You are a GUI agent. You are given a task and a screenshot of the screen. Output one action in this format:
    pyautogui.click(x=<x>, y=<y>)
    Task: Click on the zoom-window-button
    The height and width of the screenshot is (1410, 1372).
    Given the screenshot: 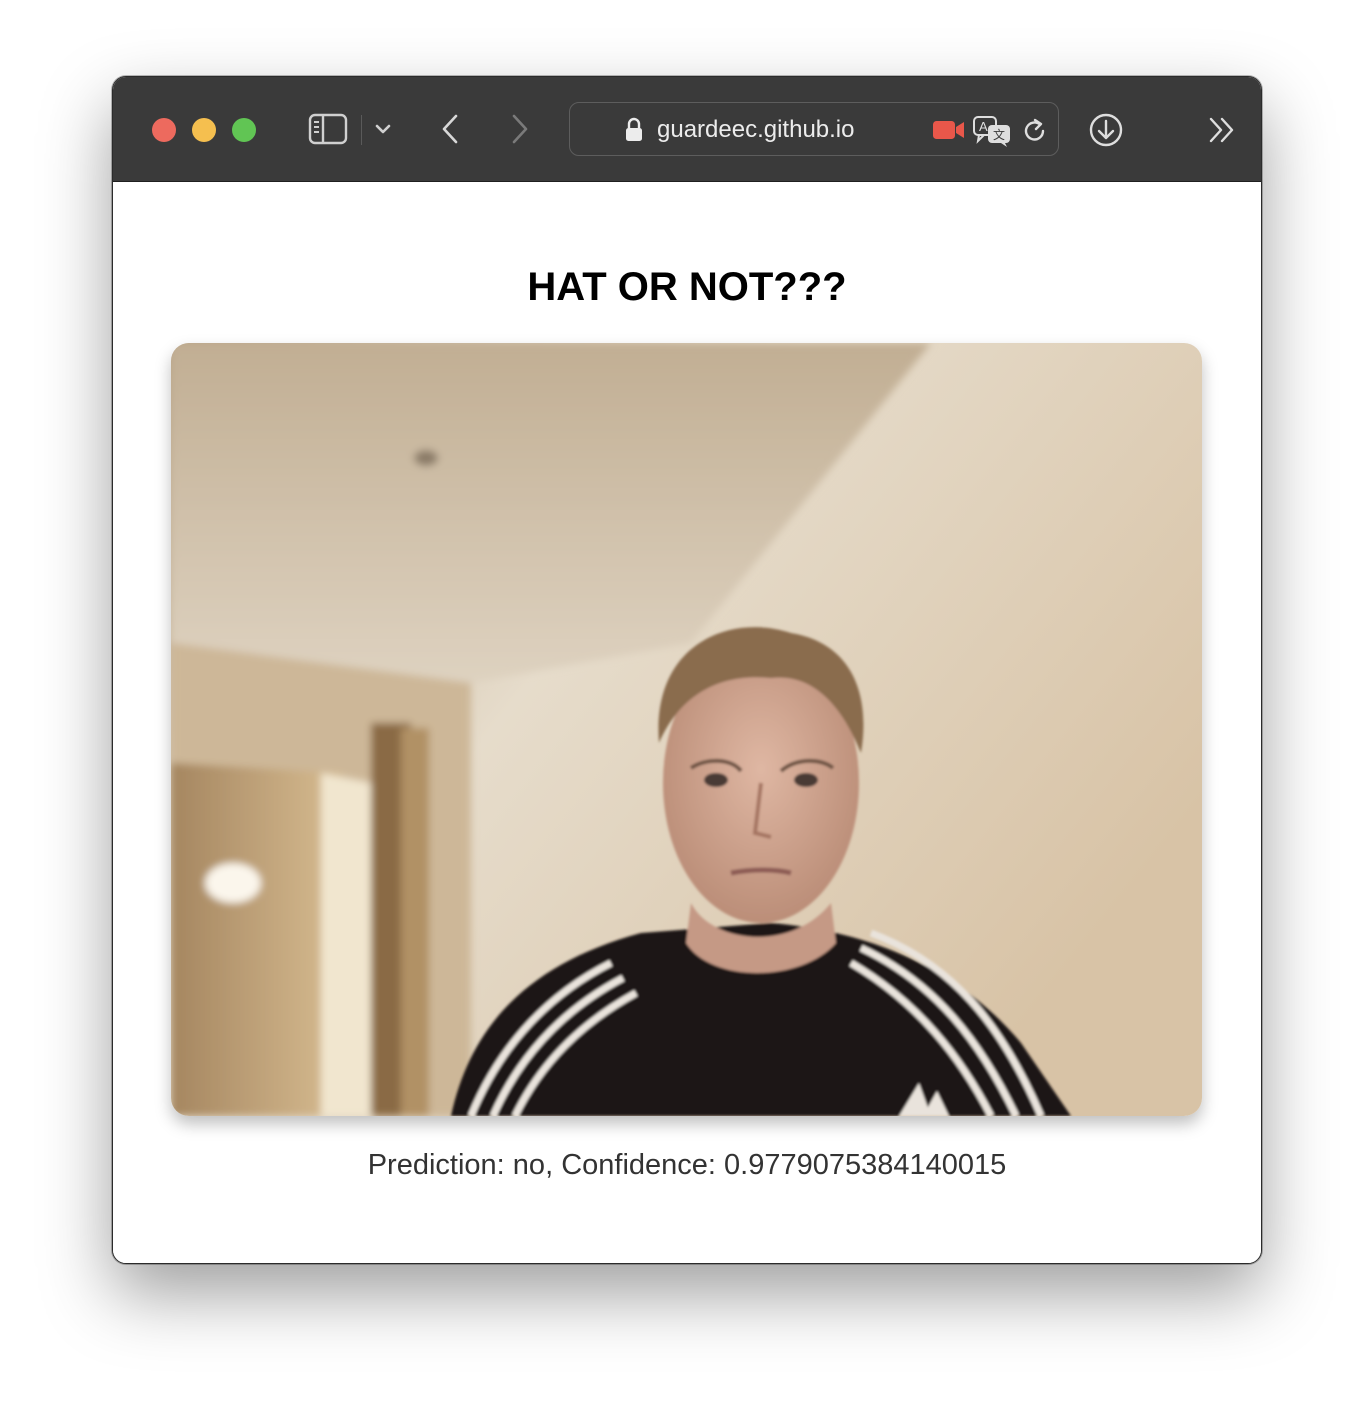 What is the action you would take?
    pyautogui.click(x=244, y=130)
    